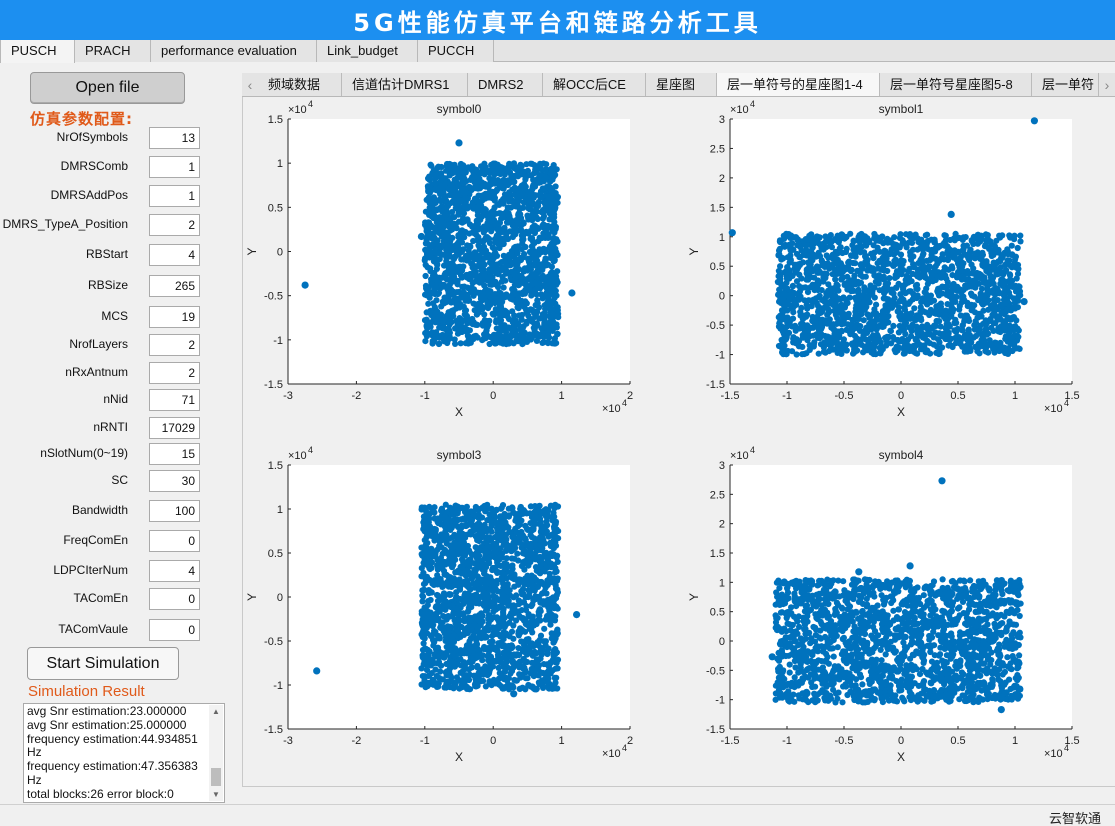 Image resolution: width=1115 pixels, height=826 pixels. What do you see at coordinates (234, 51) in the screenshot?
I see `tab-performance-evaluation: performance evaluation` at bounding box center [234, 51].